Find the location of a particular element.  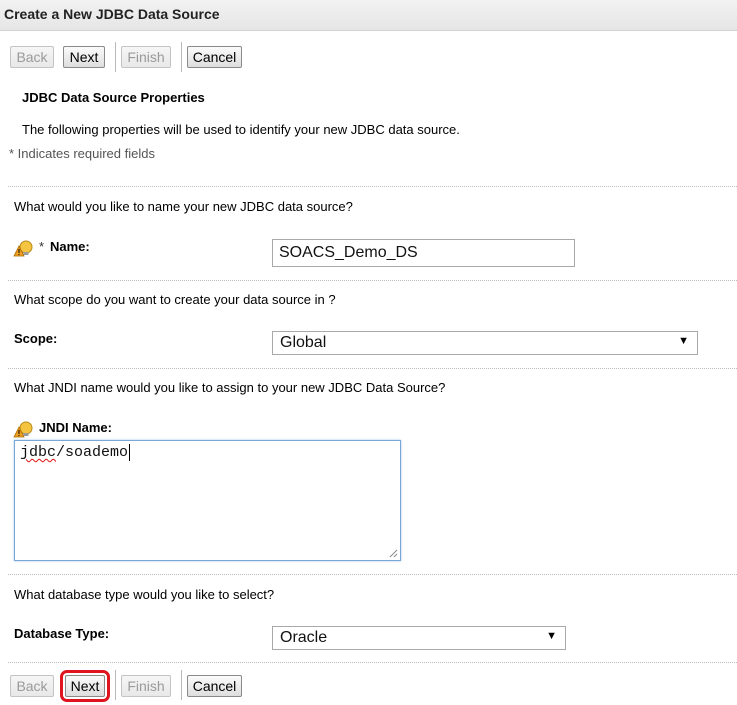

name-input: SOACS_Demo_DS is located at coordinates (423, 253).